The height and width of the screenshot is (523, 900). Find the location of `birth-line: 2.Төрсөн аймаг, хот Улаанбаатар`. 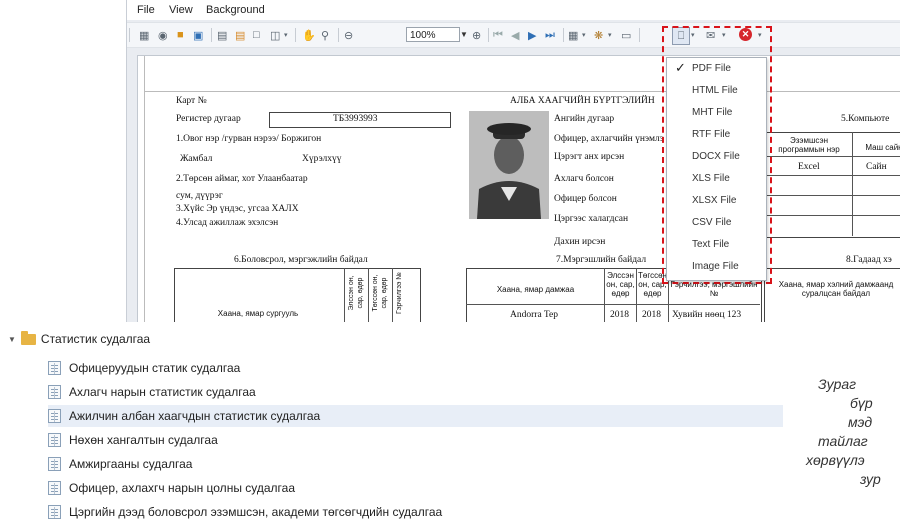

birth-line: 2.Төрсөн аймаг, хот Улаанбаатар is located at coordinates (242, 179).